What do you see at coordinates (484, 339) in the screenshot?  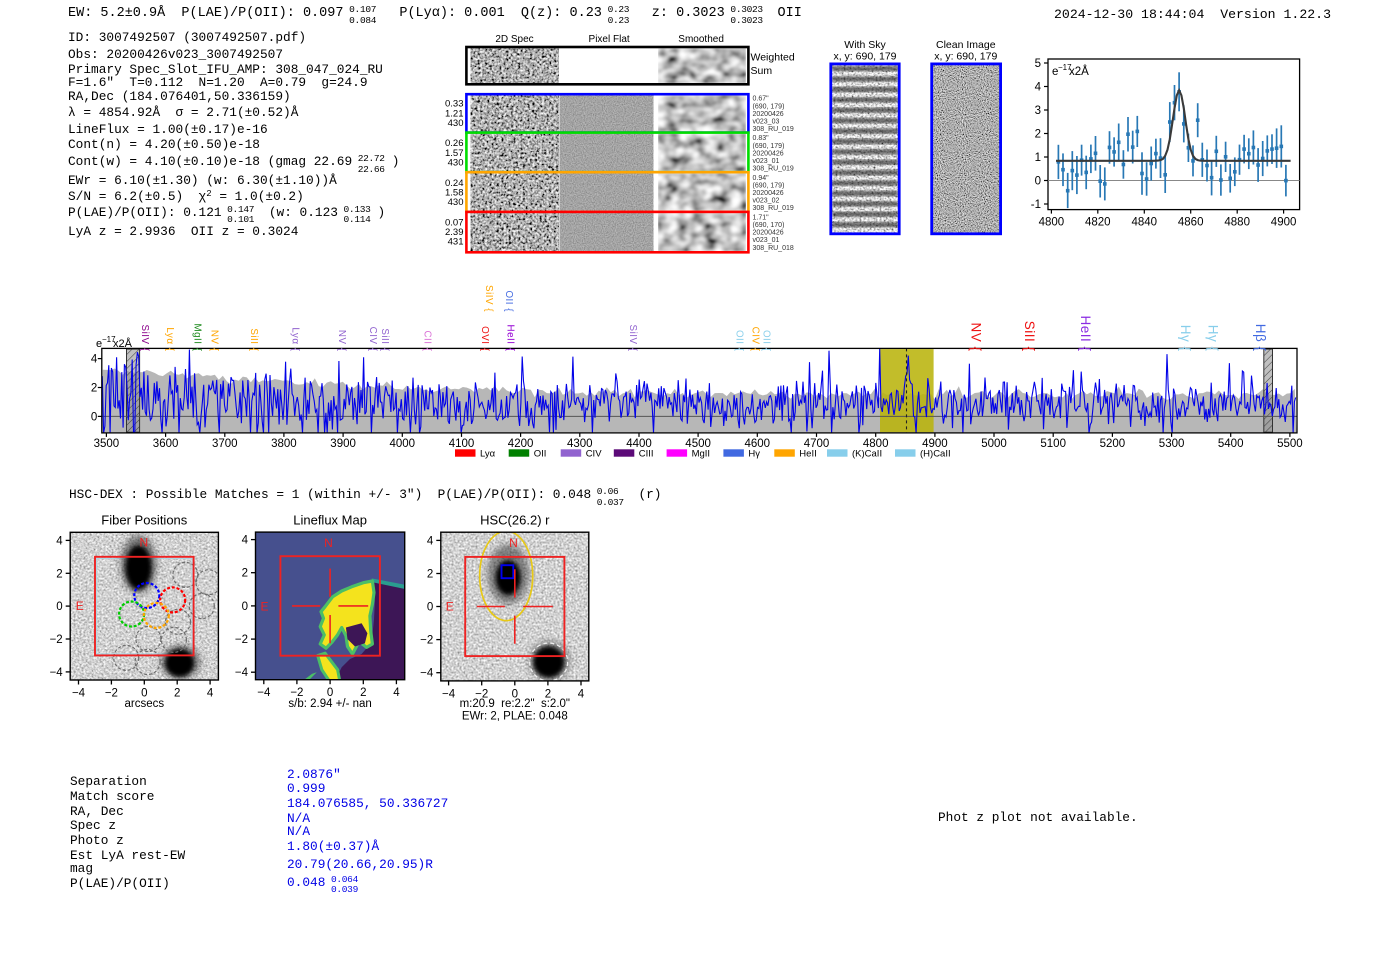 I see `svg-text: OVI {` at bounding box center [484, 339].